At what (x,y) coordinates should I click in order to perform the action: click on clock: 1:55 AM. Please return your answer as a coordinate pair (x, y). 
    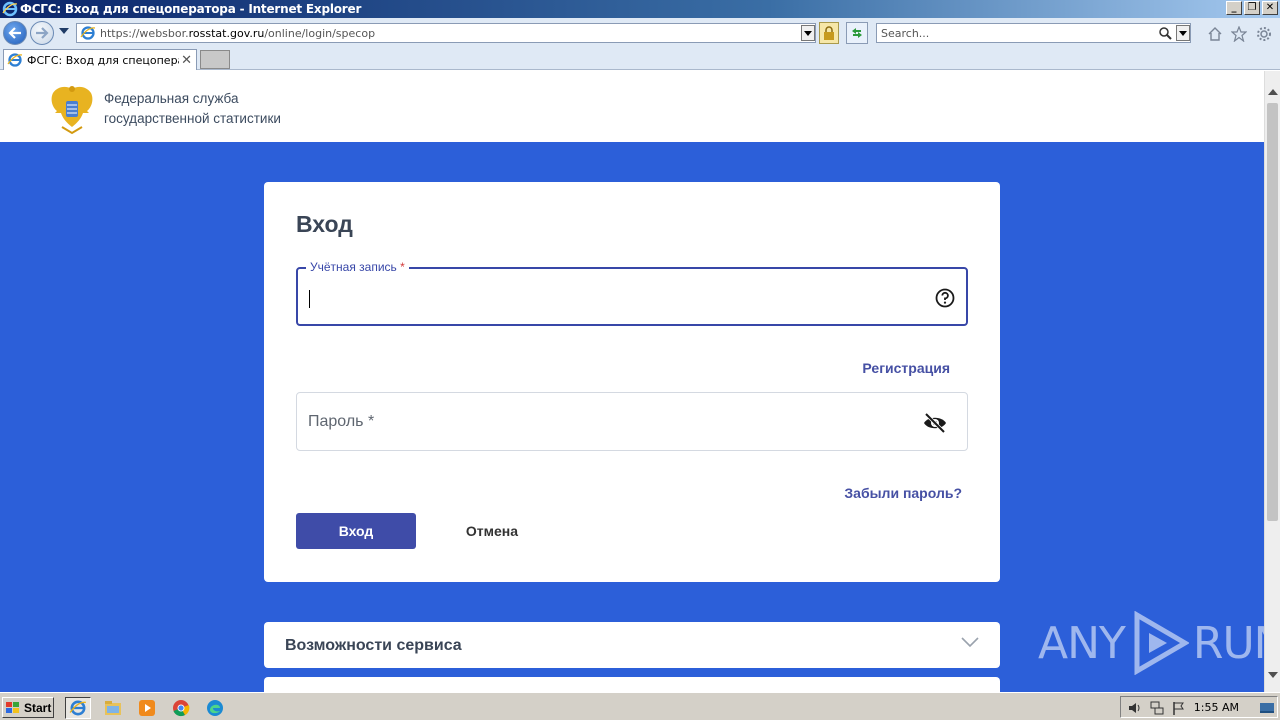
    Looking at the image, I should click on (1216, 707).